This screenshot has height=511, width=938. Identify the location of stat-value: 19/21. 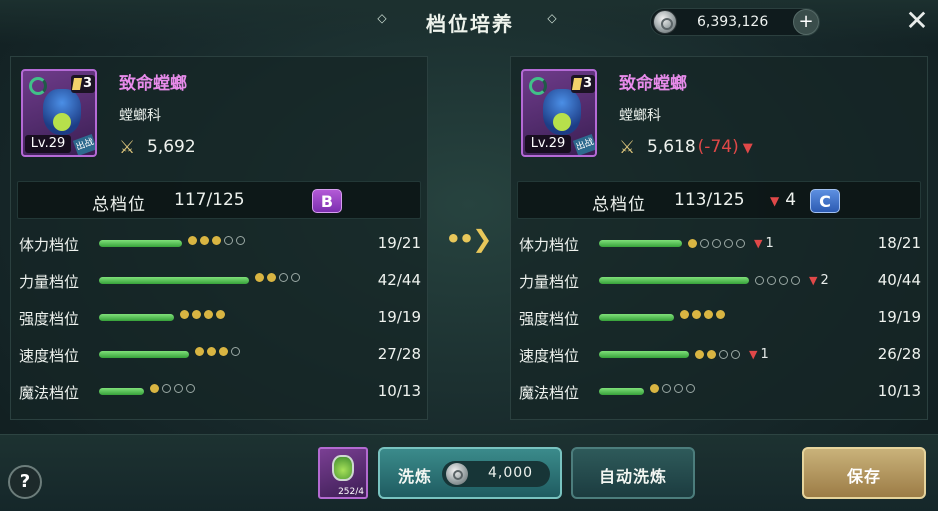
(399, 243).